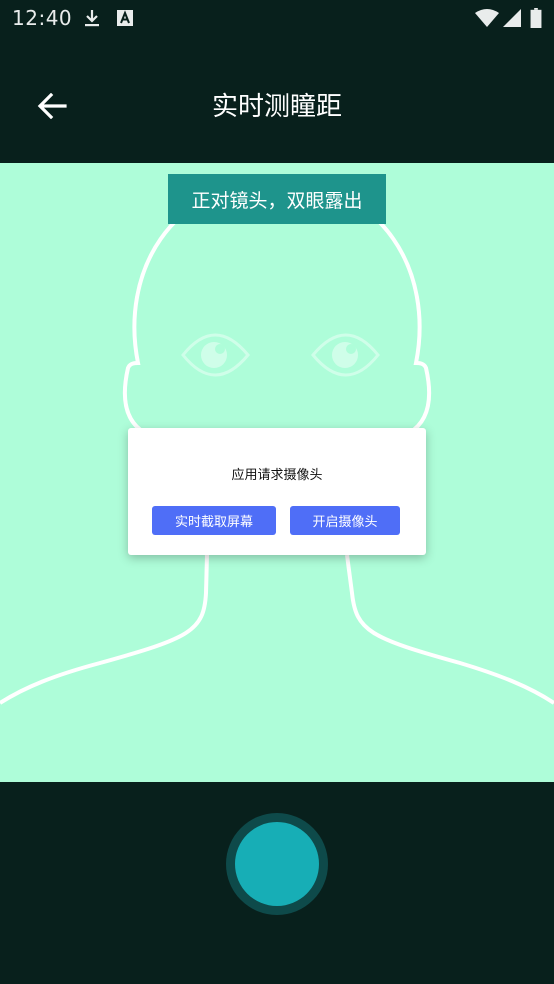  Describe the element at coordinates (277, 491) in the screenshot. I see `camera-permission-dialog: 应用请求摄像头 实时截取屏幕 开启摄像头` at that location.